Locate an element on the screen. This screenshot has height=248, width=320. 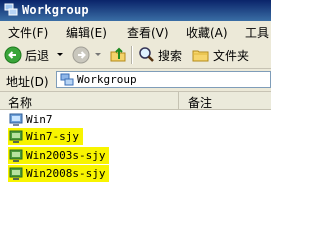
folders-button: 文件夹 is located at coordinates (220, 55).